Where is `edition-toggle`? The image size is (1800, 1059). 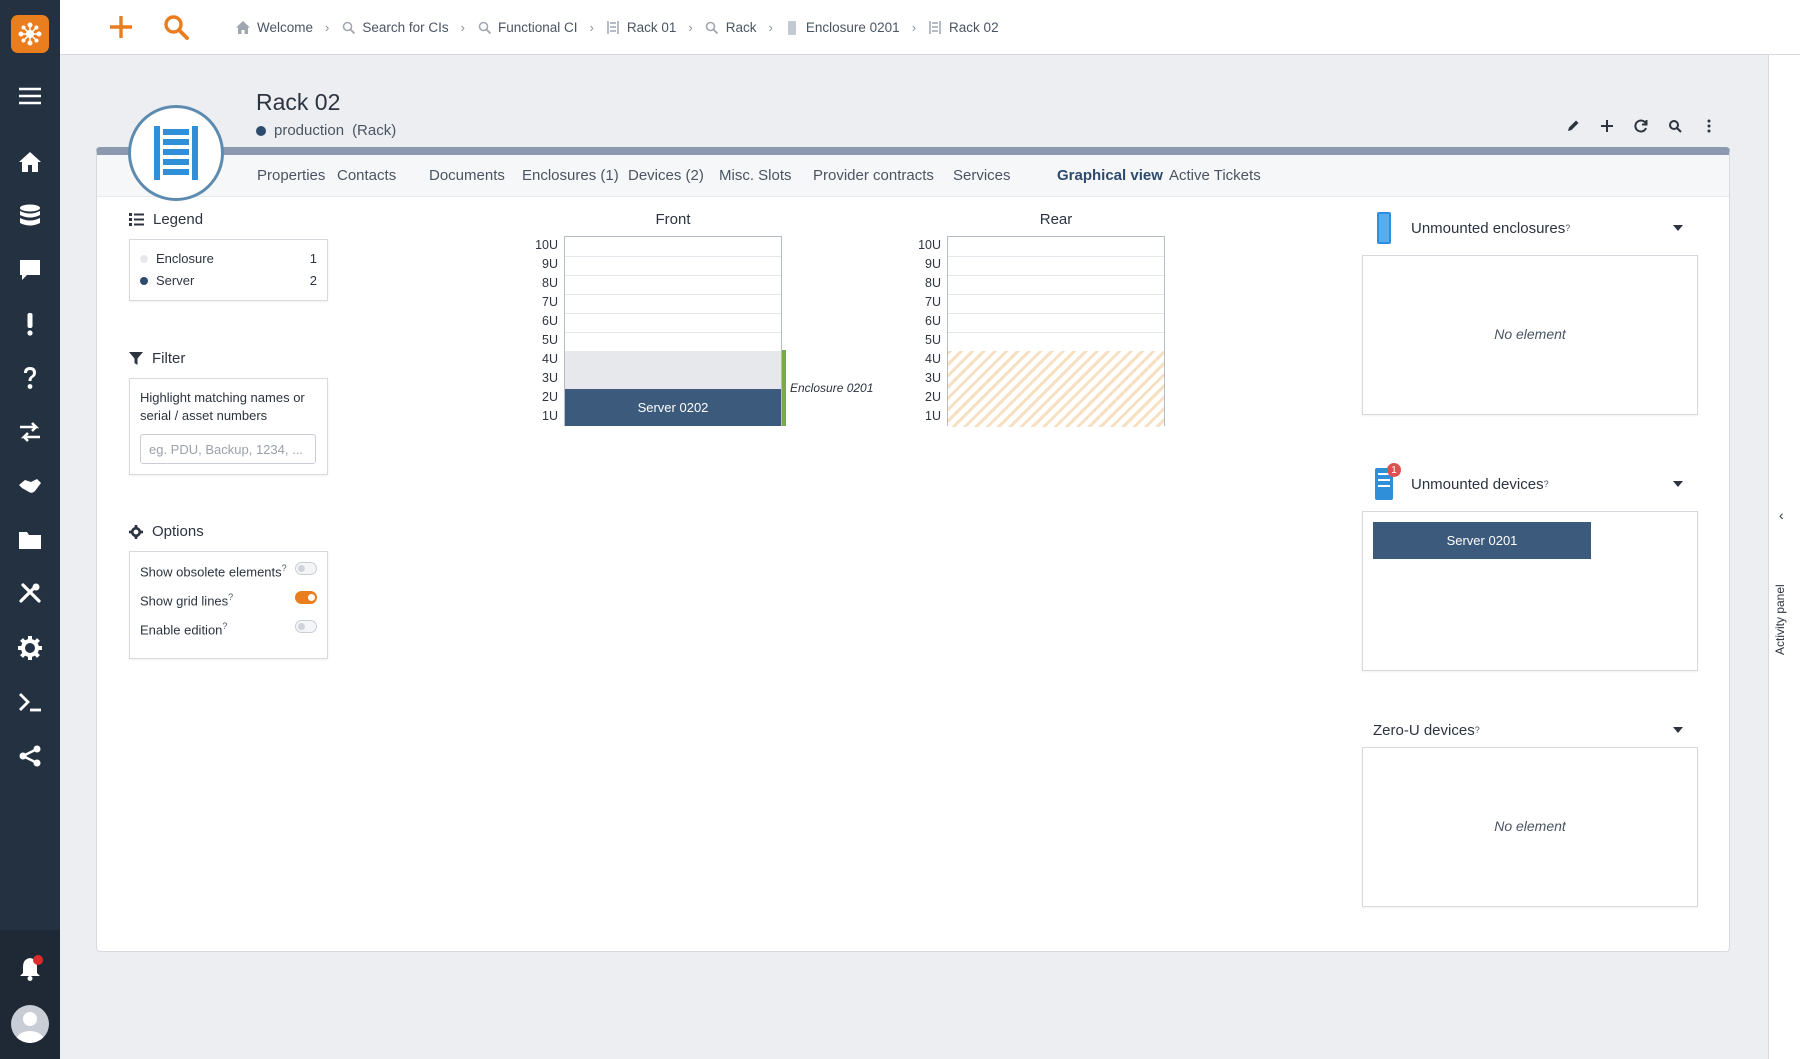 edition-toggle is located at coordinates (306, 626).